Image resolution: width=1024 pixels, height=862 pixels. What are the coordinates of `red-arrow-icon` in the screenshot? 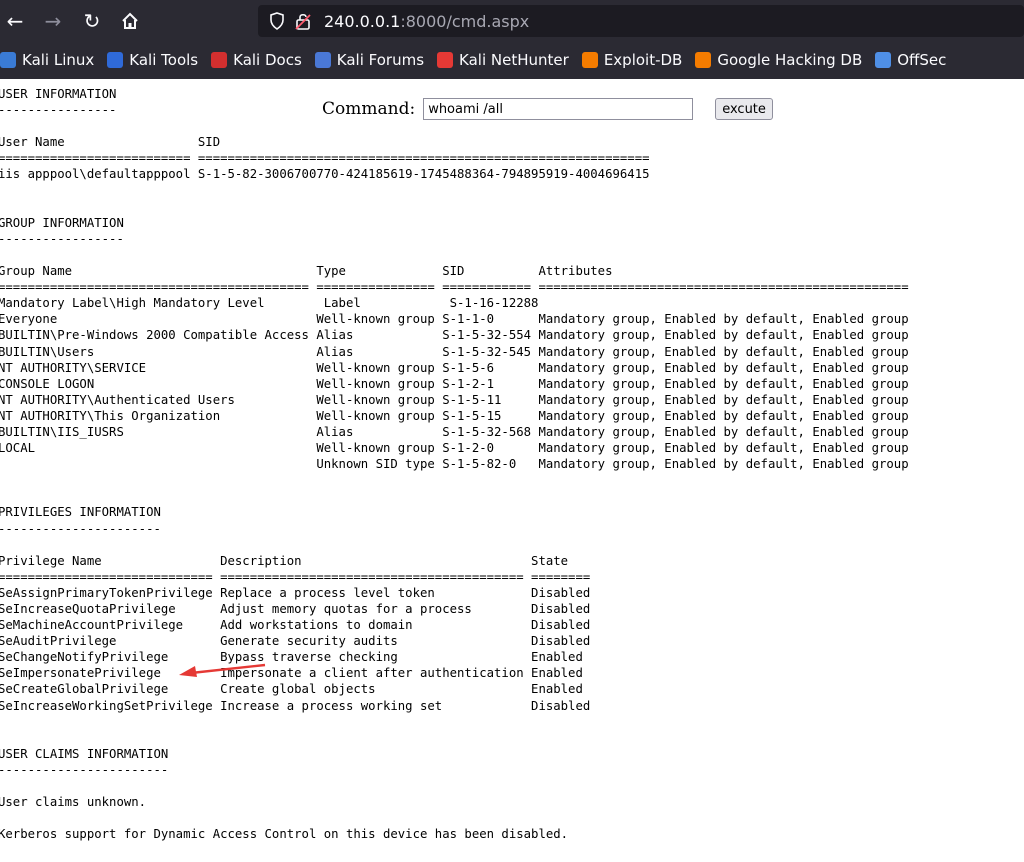 It's located at (222, 670).